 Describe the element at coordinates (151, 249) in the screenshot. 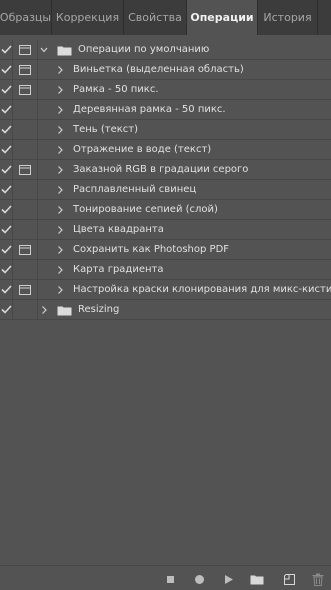

I see `action-label: Сохранить как Photoshop PDF` at that location.